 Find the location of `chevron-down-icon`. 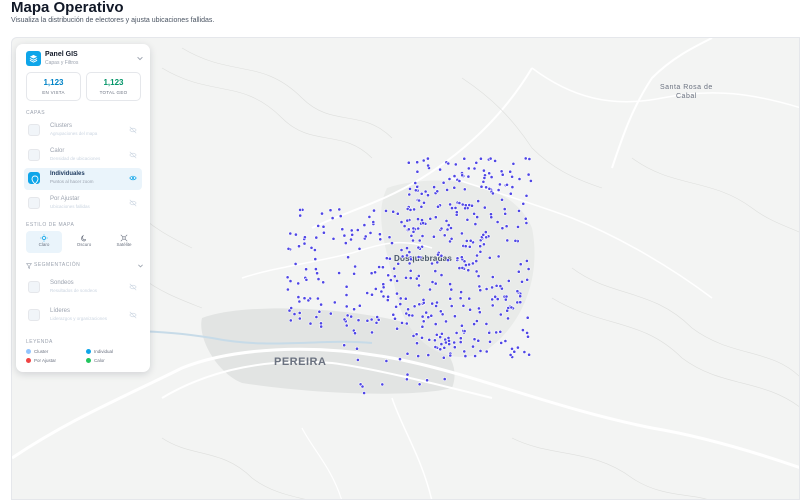

chevron-down-icon is located at coordinates (140, 58).